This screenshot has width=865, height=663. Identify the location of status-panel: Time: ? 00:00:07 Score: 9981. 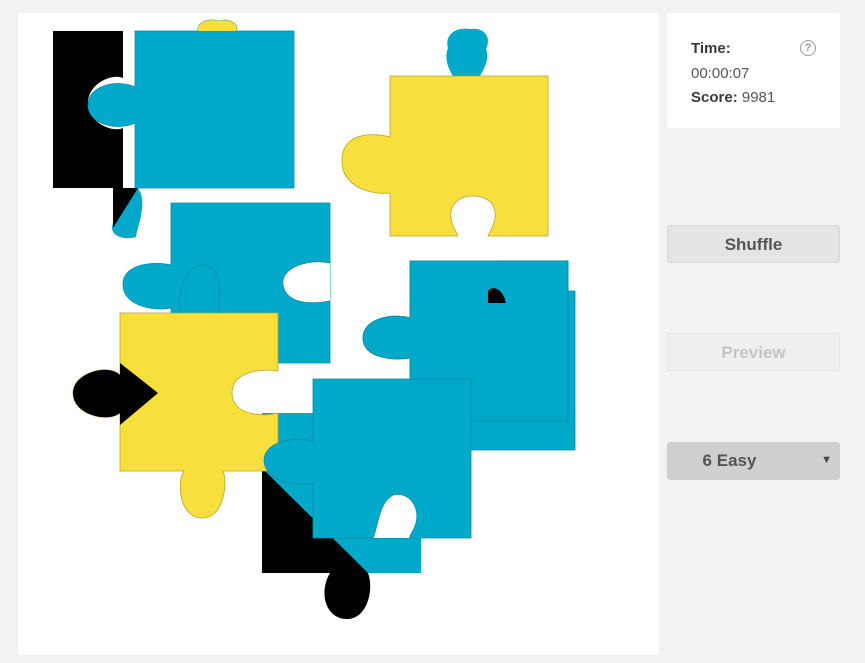
(753, 70).